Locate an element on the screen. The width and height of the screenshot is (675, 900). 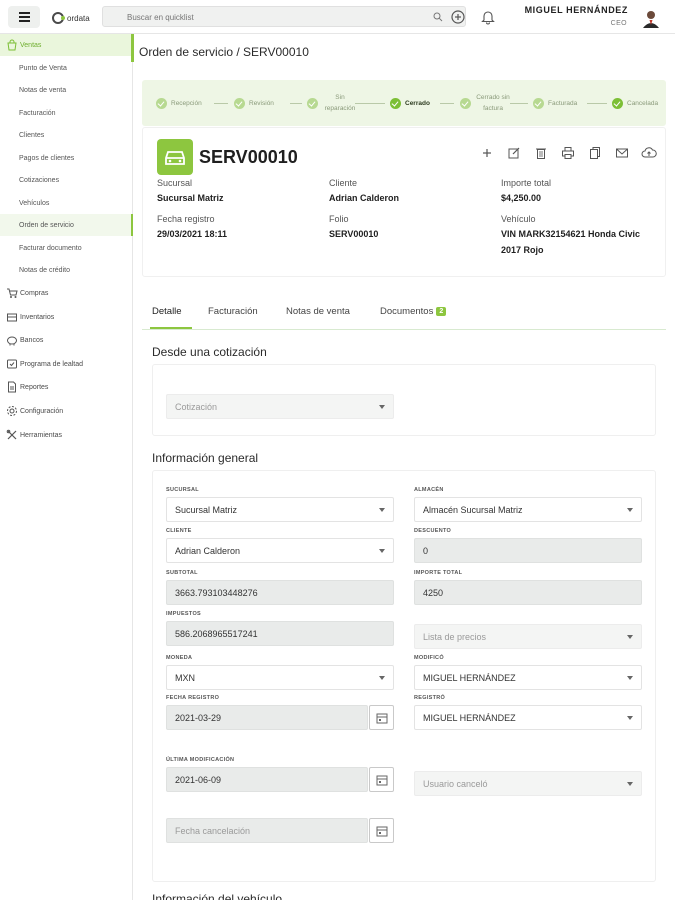
usuario-cancelo-select: Usuario canceló is located at coordinates (528, 783).